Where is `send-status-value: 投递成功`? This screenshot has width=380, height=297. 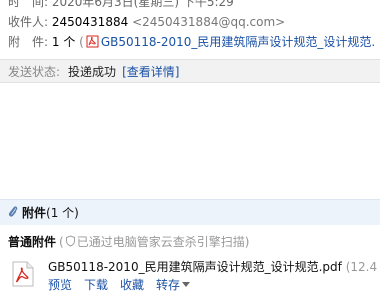
send-status-value: 投递成功 is located at coordinates (92, 72).